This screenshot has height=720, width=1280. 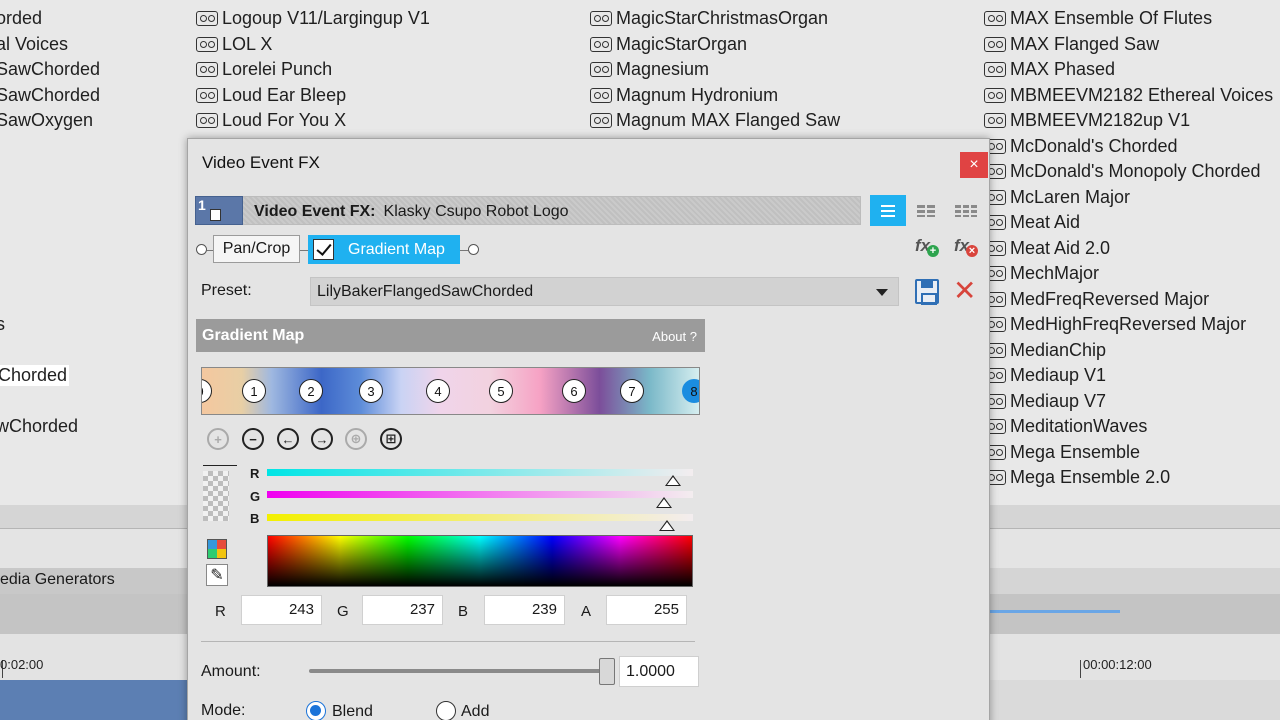 What do you see at coordinates (926, 210) in the screenshot?
I see `view-double-button` at bounding box center [926, 210].